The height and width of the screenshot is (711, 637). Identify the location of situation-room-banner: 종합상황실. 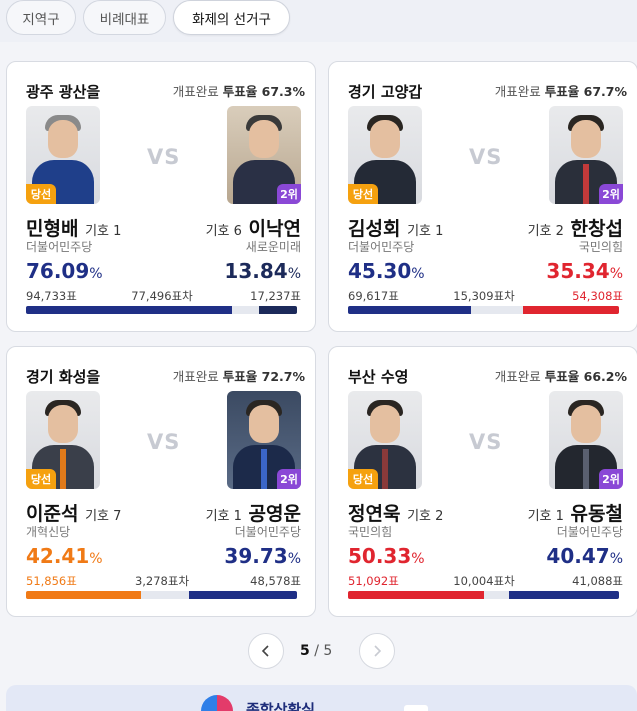
(321, 698).